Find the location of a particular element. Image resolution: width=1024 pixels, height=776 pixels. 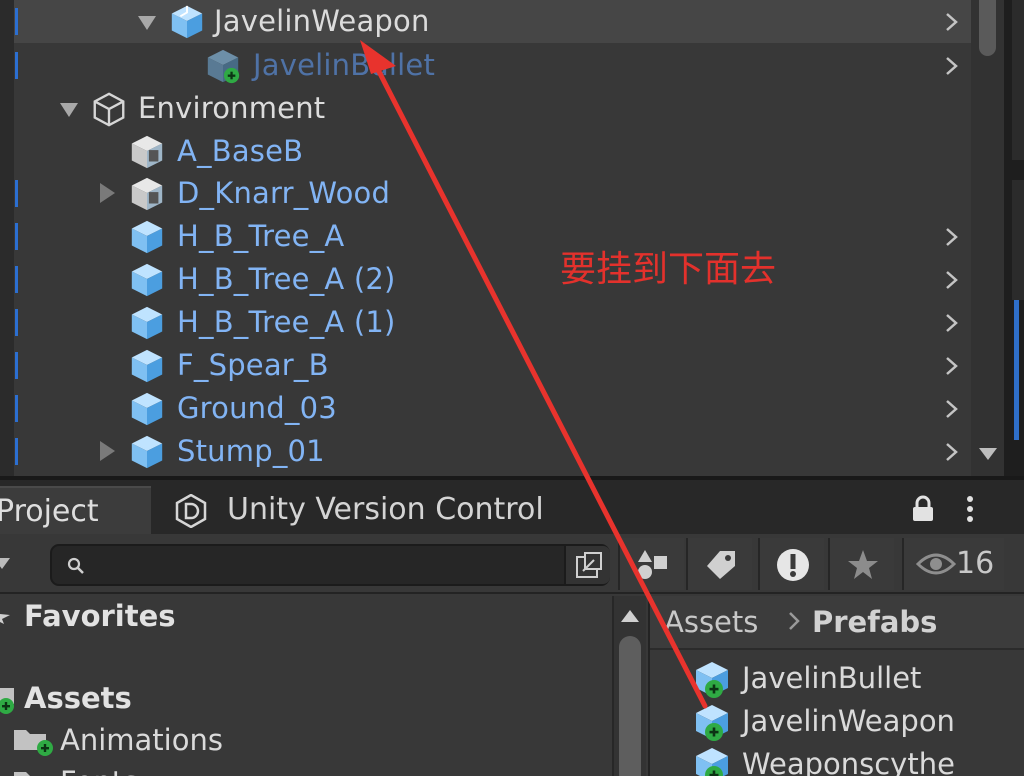

hierarchy-gutter is located at coordinates (7, 238).